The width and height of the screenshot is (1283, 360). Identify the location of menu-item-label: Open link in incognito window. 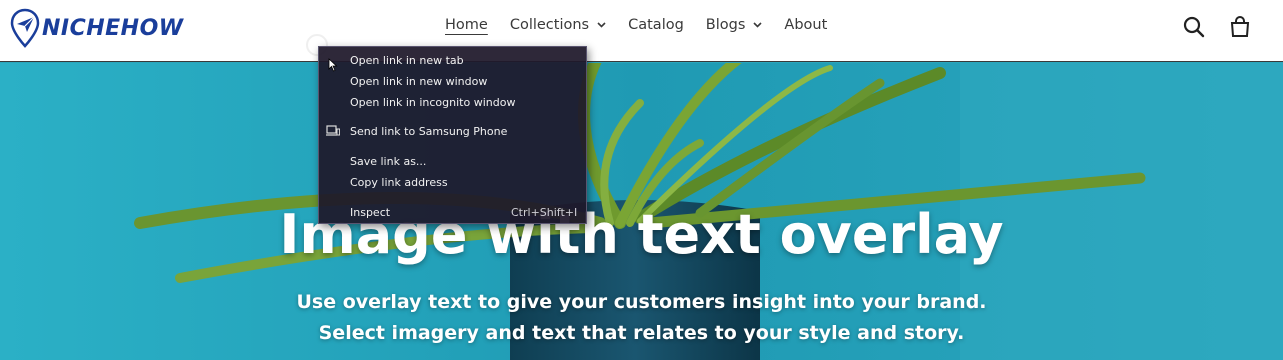
(433, 102).